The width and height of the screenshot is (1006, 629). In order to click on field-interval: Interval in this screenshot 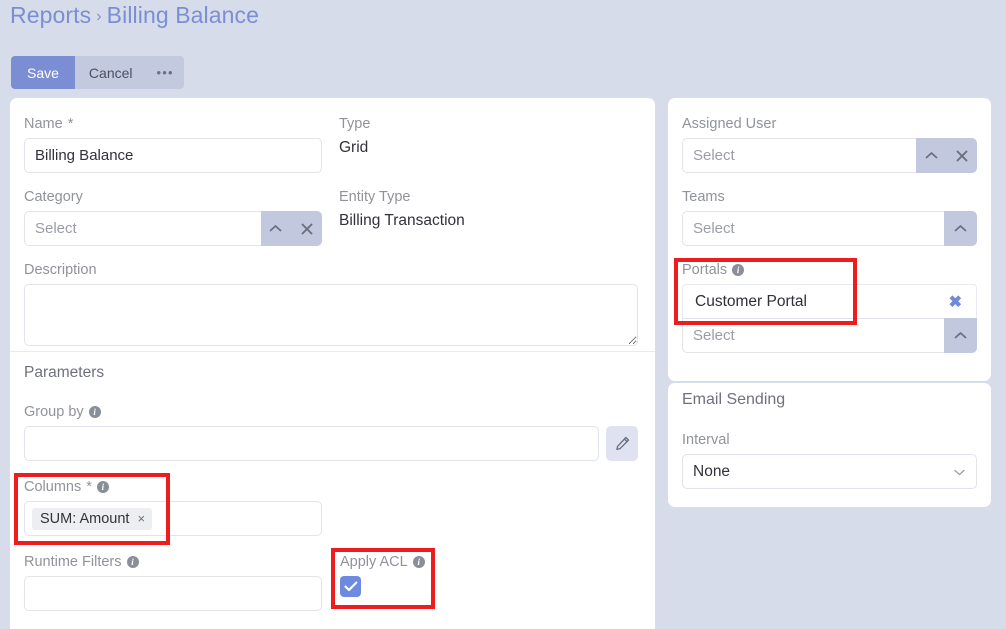, I will do `click(829, 460)`.